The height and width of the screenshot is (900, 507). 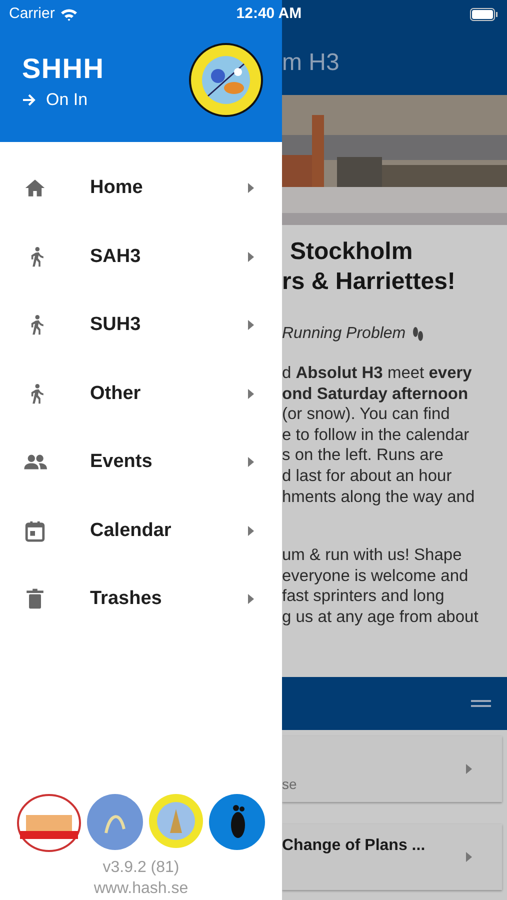 What do you see at coordinates (32, 14) in the screenshot?
I see `carrier-text: Carrier` at bounding box center [32, 14].